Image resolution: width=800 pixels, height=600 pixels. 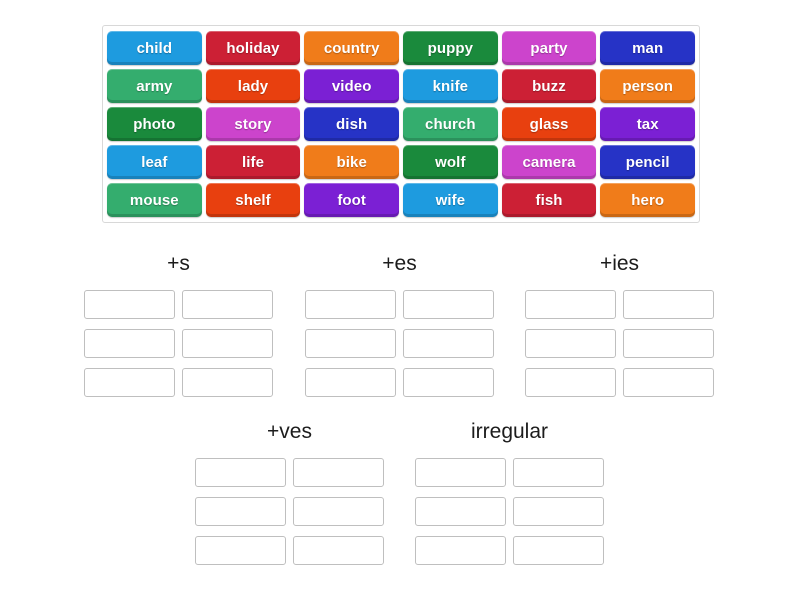 I want to click on word-tile-camera: camera, so click(x=549, y=162).